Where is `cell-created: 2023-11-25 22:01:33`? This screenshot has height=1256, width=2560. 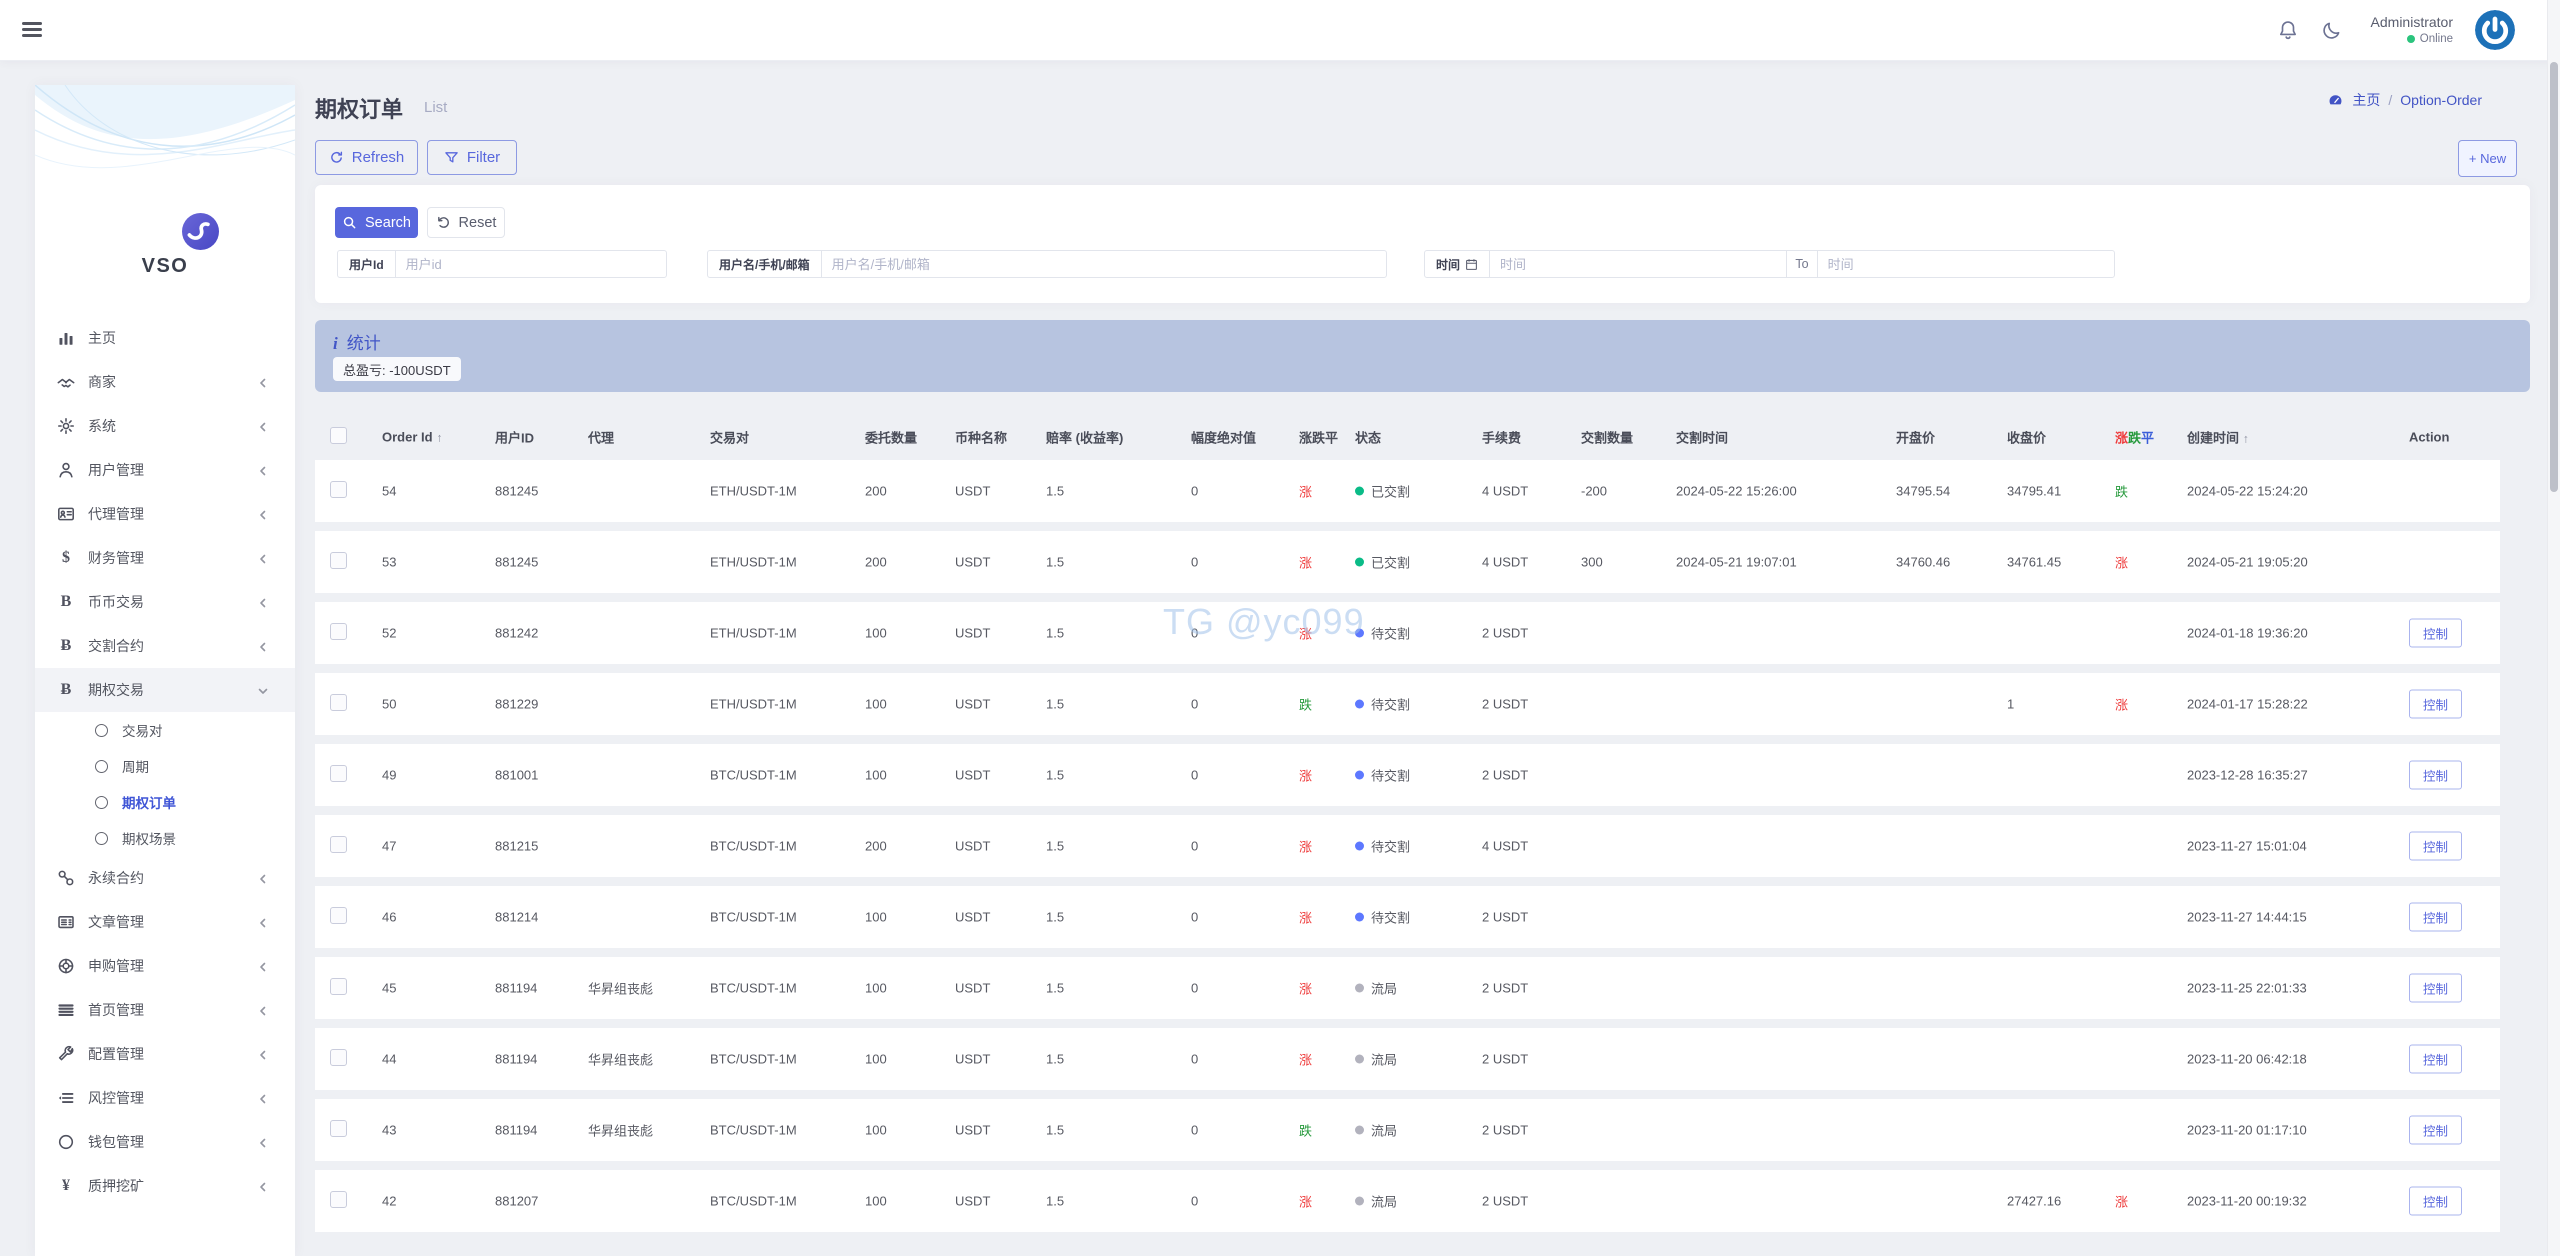 cell-created: 2023-11-25 22:01:33 is located at coordinates (2247, 988).